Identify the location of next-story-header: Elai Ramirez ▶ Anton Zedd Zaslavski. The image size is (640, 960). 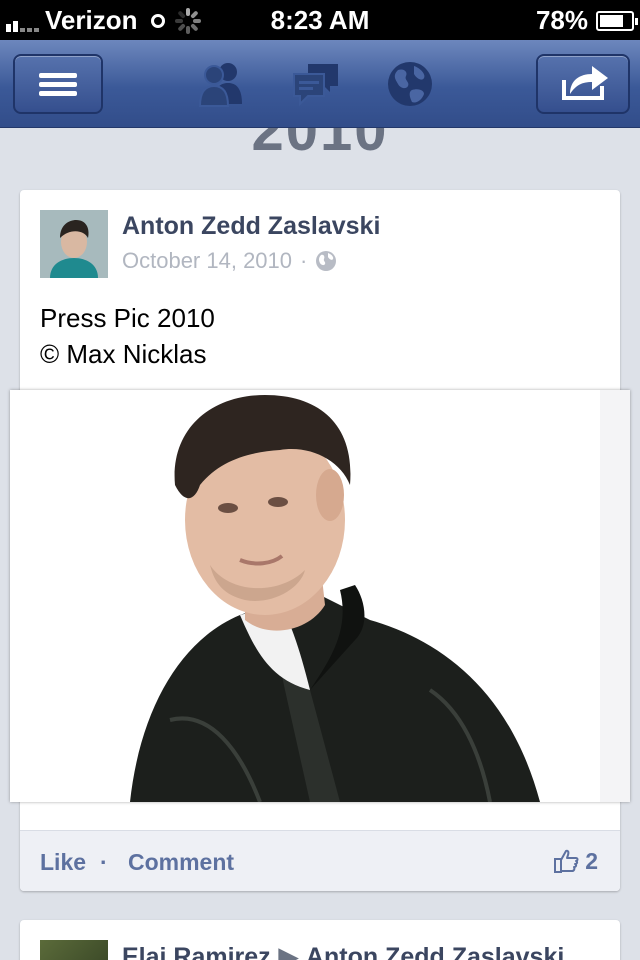
(343, 951).